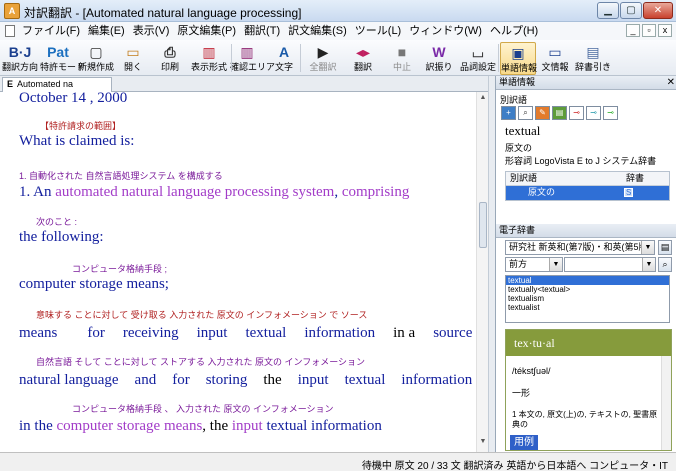 The width and height of the screenshot is (676, 471). Describe the element at coordinates (587, 193) in the screenshot. I see `table-row: 原文の S` at that location.